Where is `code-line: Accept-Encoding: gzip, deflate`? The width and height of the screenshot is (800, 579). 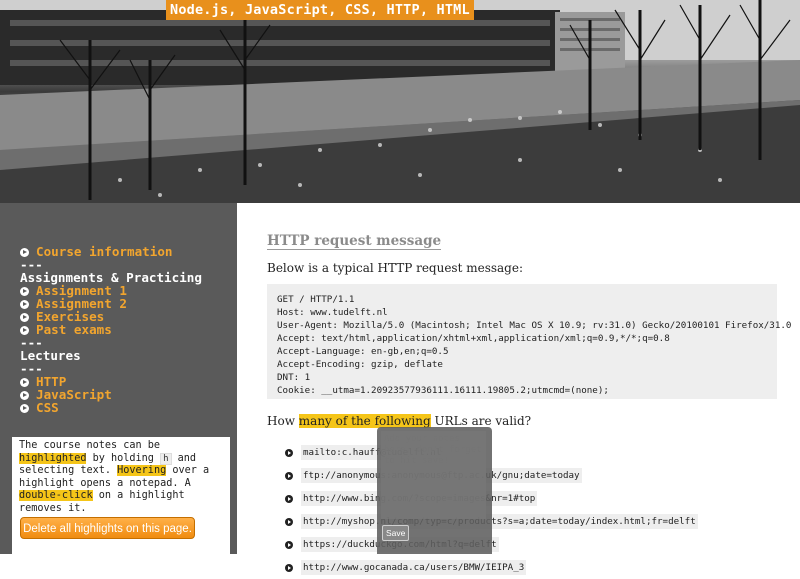 code-line: Accept-Encoding: gzip, deflate is located at coordinates (360, 364).